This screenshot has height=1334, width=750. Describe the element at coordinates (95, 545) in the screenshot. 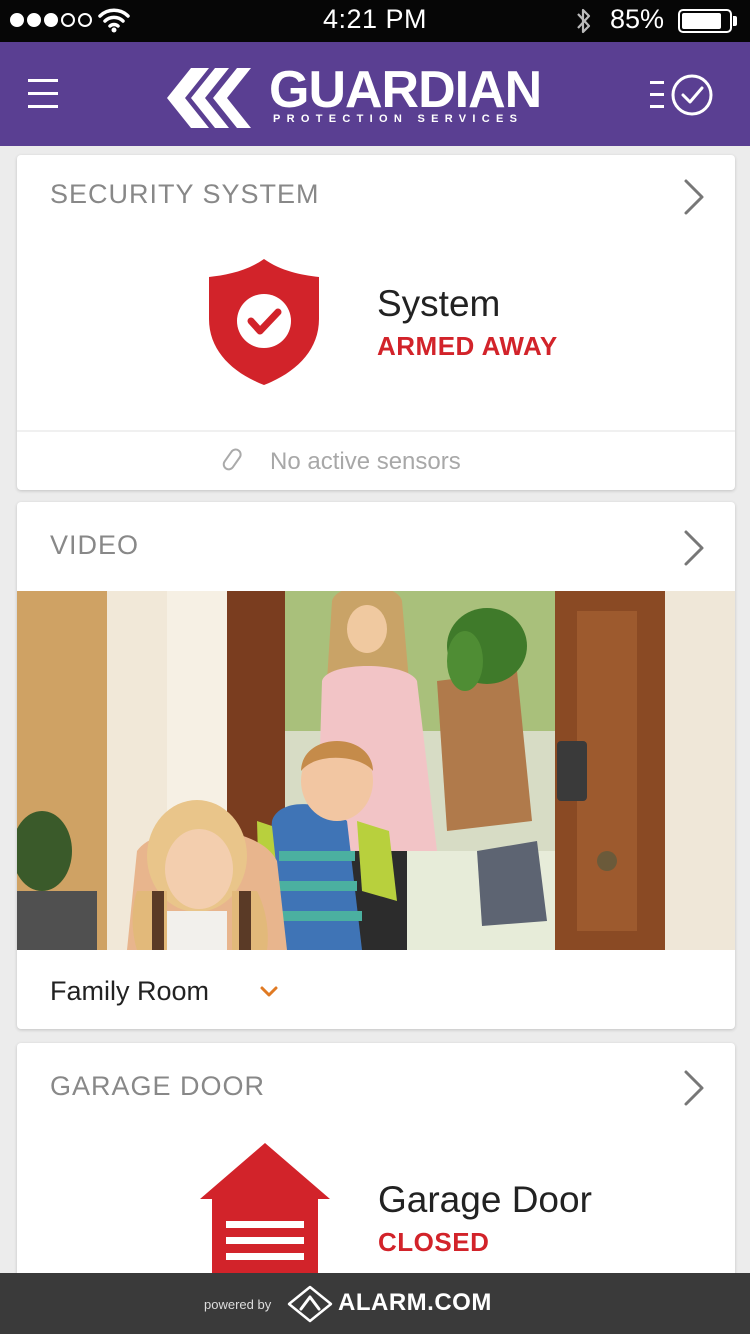

I see `video-card-title: VIDEO` at that location.